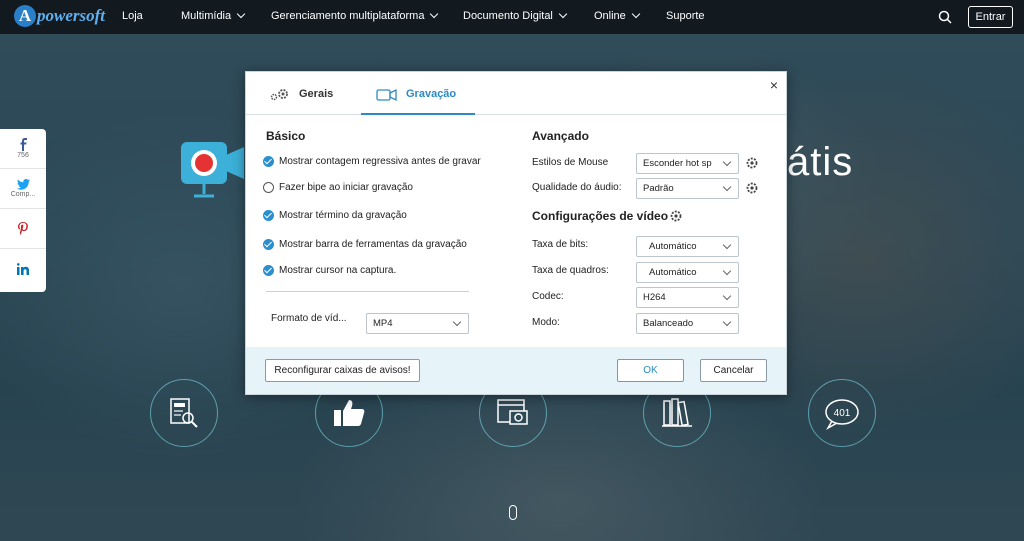 This screenshot has height=541, width=1024. I want to click on video-settings-title: Configurações de vídeo, so click(600, 216).